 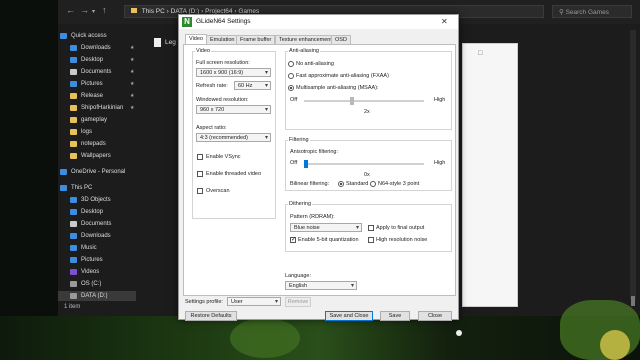 I want to click on breadcrumb-this-pc: This PC, so click(x=153, y=11).